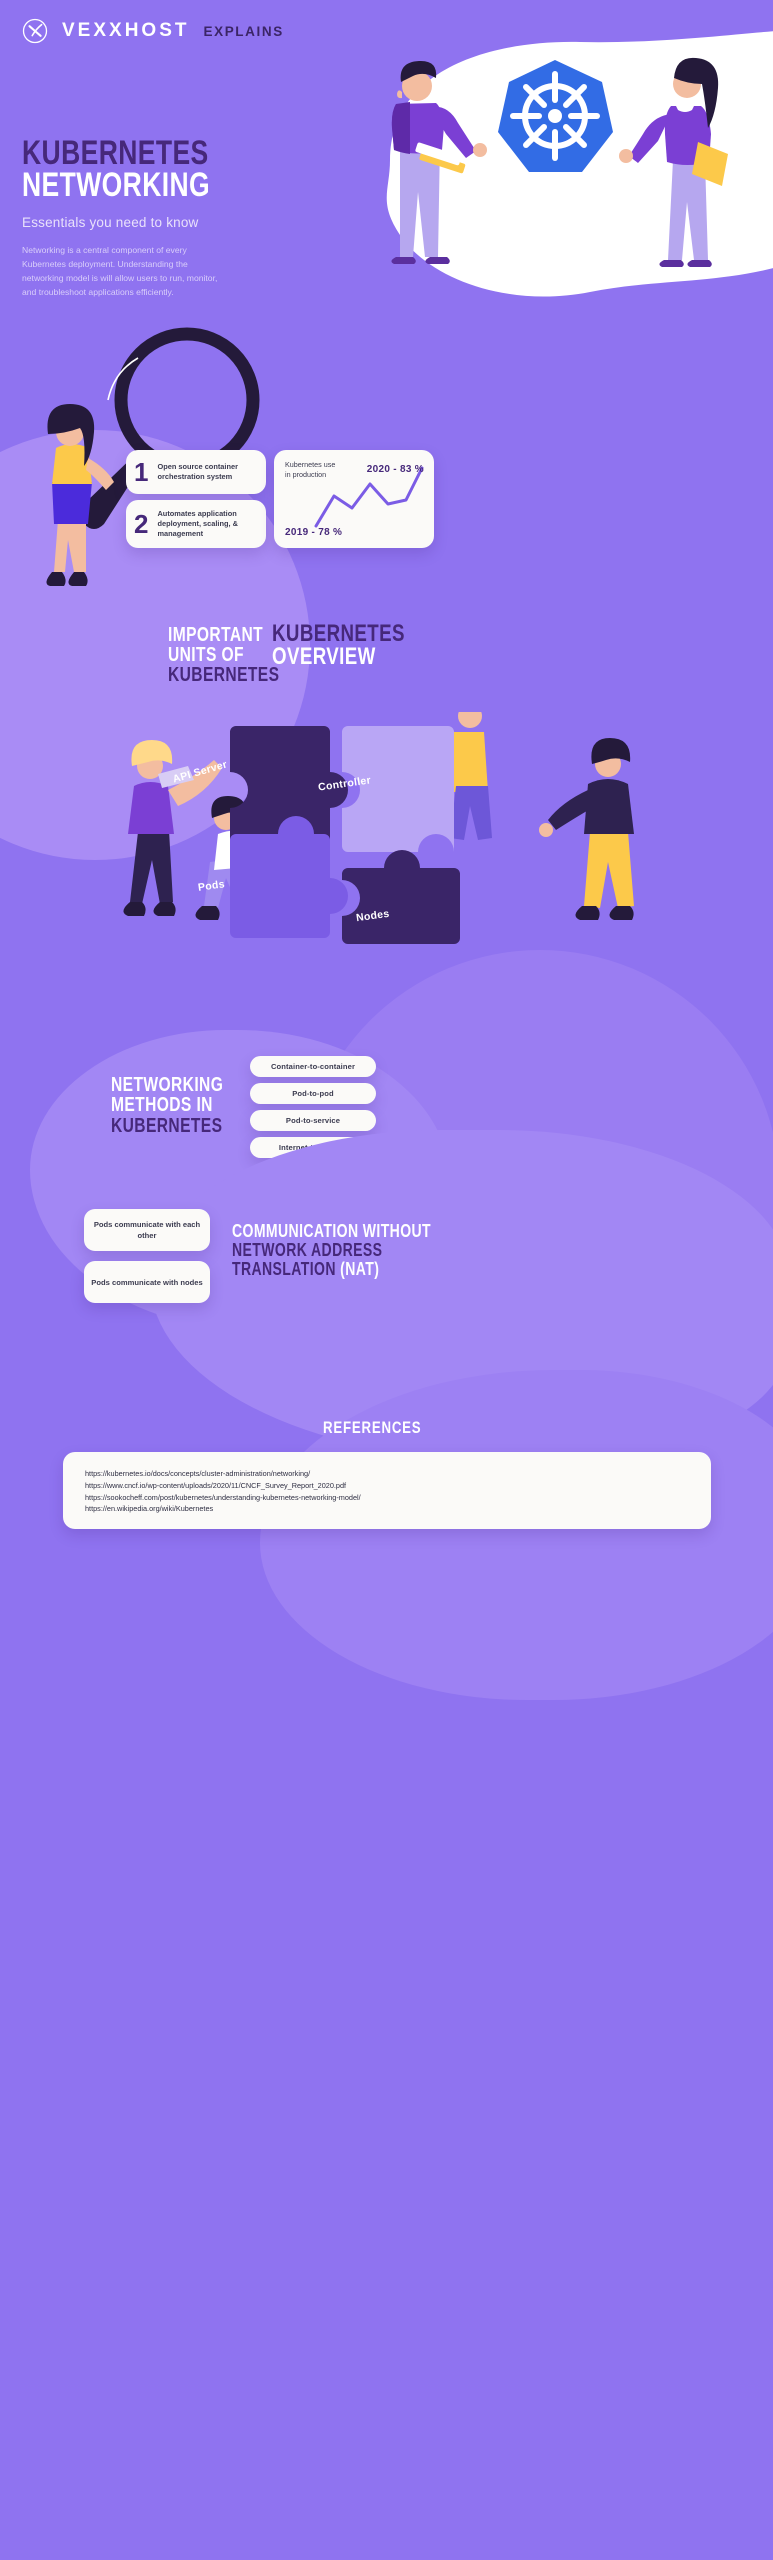 Image resolution: width=773 pixels, height=2560 pixels. Describe the element at coordinates (369, 497) in the screenshot. I see `usage-line-chart` at that location.